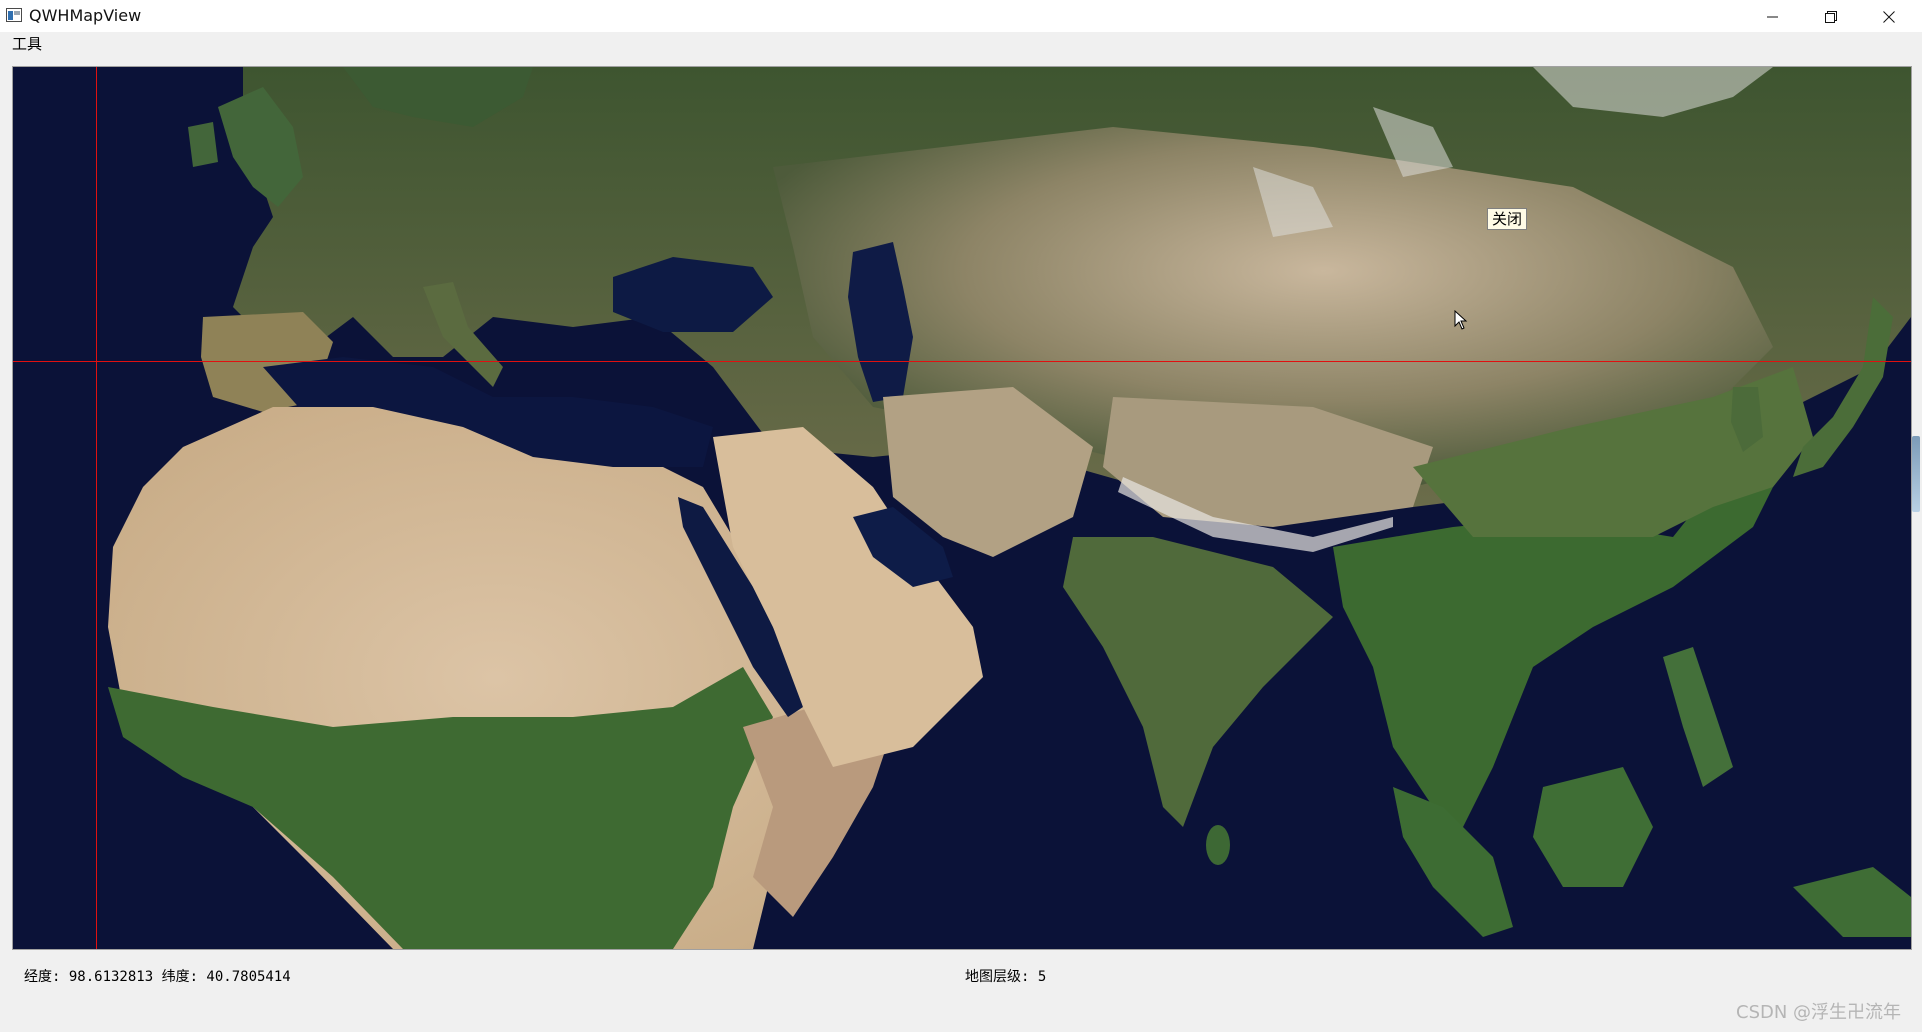 This screenshot has height=1032, width=1922. Describe the element at coordinates (1218, 845) in the screenshot. I see `landmass-sri-lanka` at that location.